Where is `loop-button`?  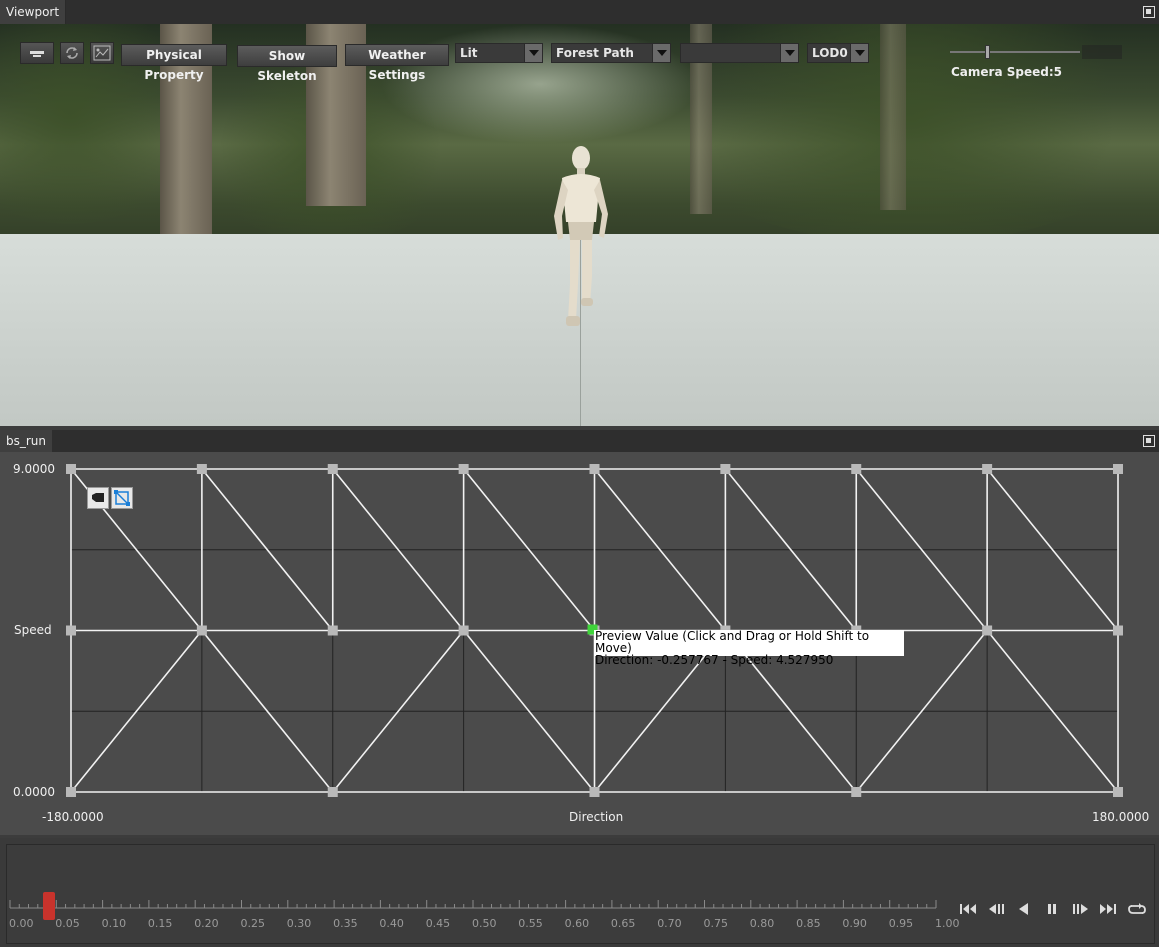 loop-button is located at coordinates (1136, 909).